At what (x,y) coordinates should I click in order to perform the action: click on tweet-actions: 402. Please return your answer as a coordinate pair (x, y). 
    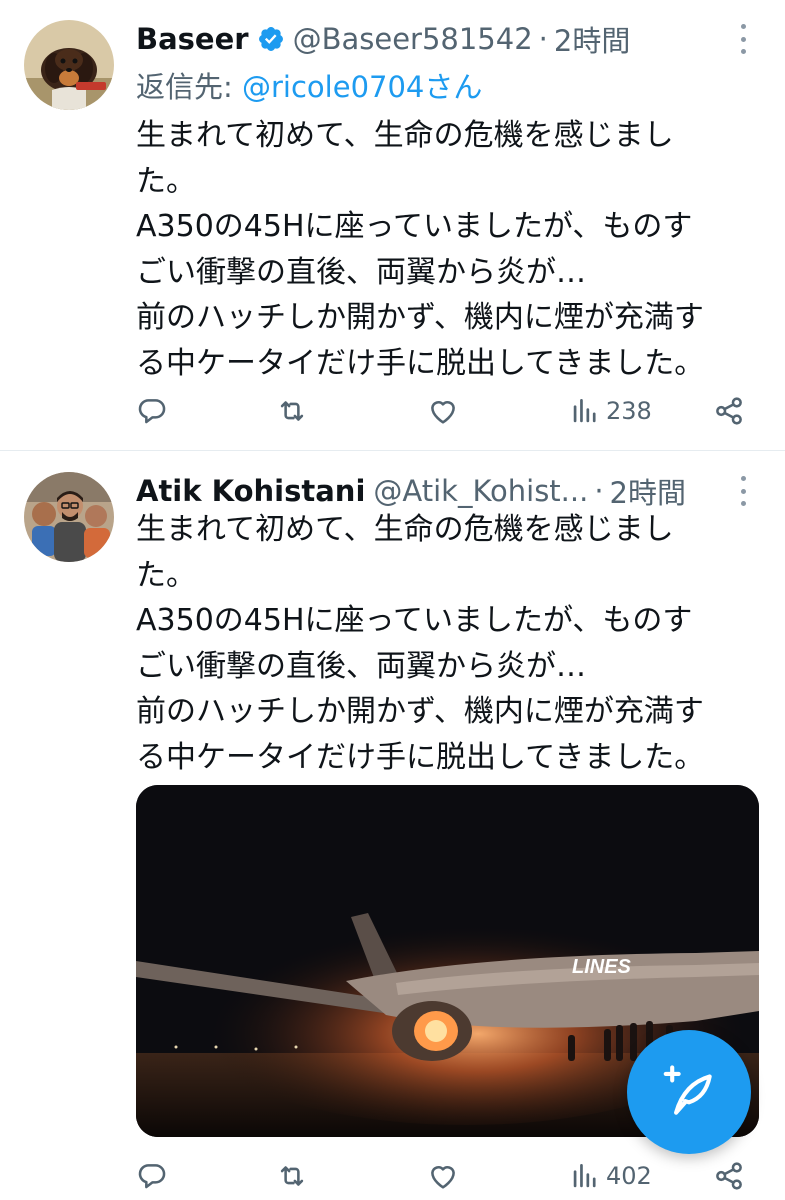
    Looking at the image, I should click on (392, 1176).